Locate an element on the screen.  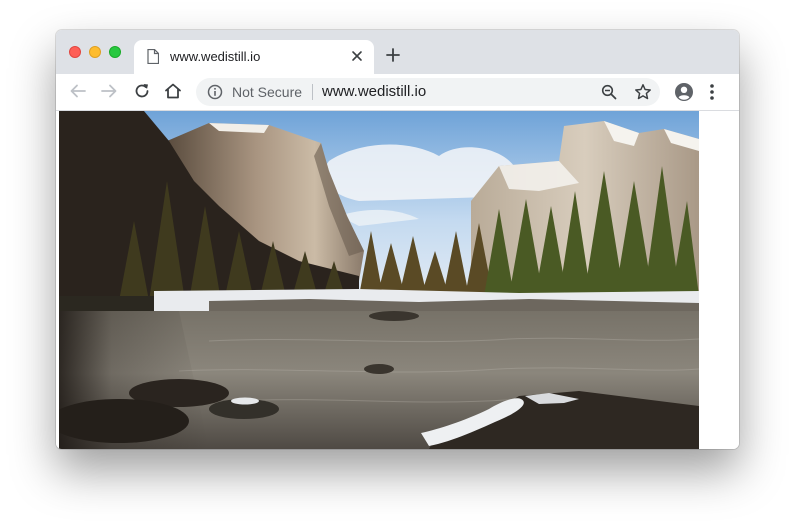
more-vert-icon is located at coordinates (712, 92).